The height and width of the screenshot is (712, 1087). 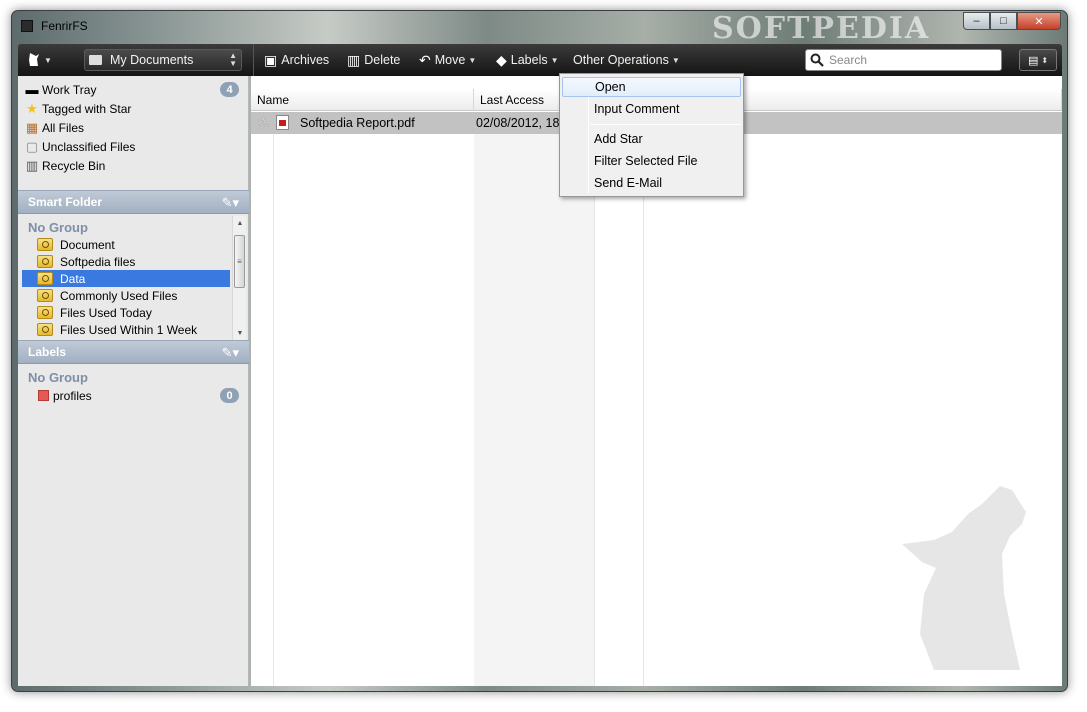 I want to click on fenrir-logo-icon, so click(x=34, y=59).